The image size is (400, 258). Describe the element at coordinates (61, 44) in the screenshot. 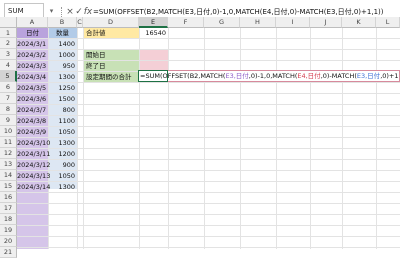

I see `quantity-cell: 1400` at that location.